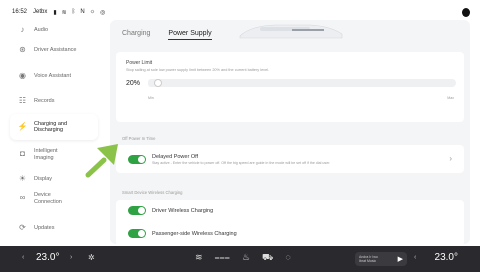 This screenshot has height=272, width=480. What do you see at coordinates (22, 50) in the screenshot?
I see `steering-icon: ⊛` at bounding box center [22, 50].